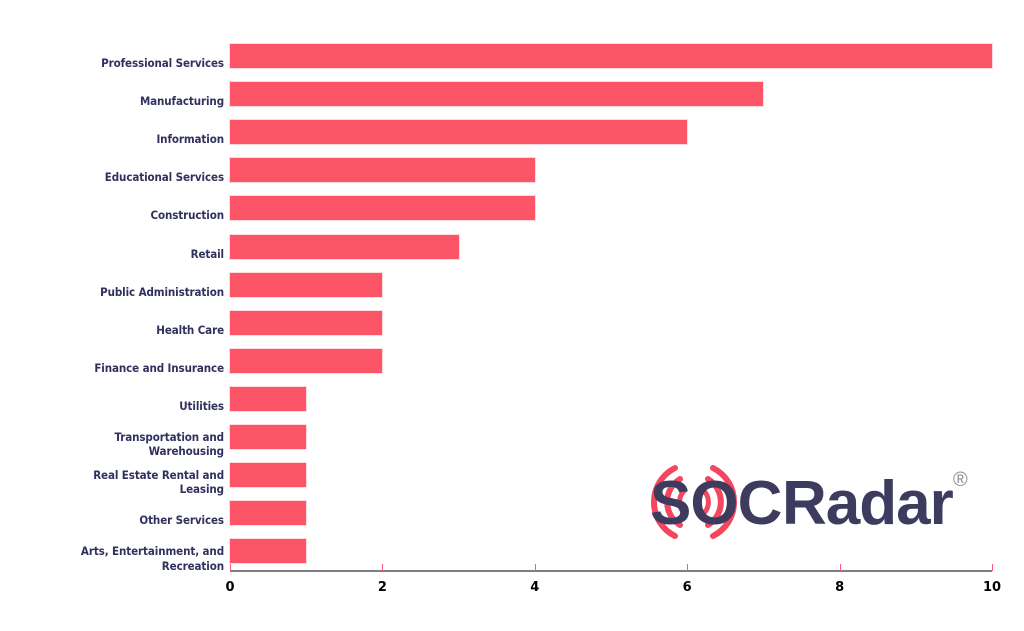 The image size is (1024, 631). Describe the element at coordinates (201, 405) in the screenshot. I see `category-label: Utilities` at that location.